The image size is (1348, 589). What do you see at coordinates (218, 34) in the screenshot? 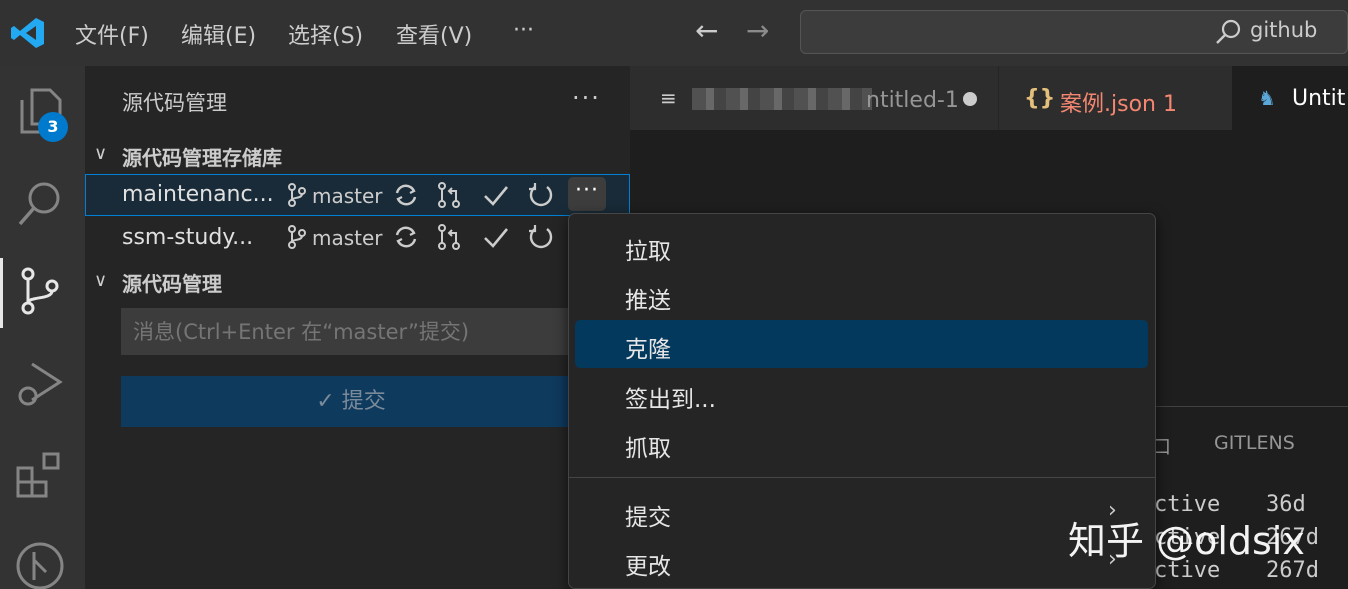
I see `menu-edit: 编辑(E)` at bounding box center [218, 34].